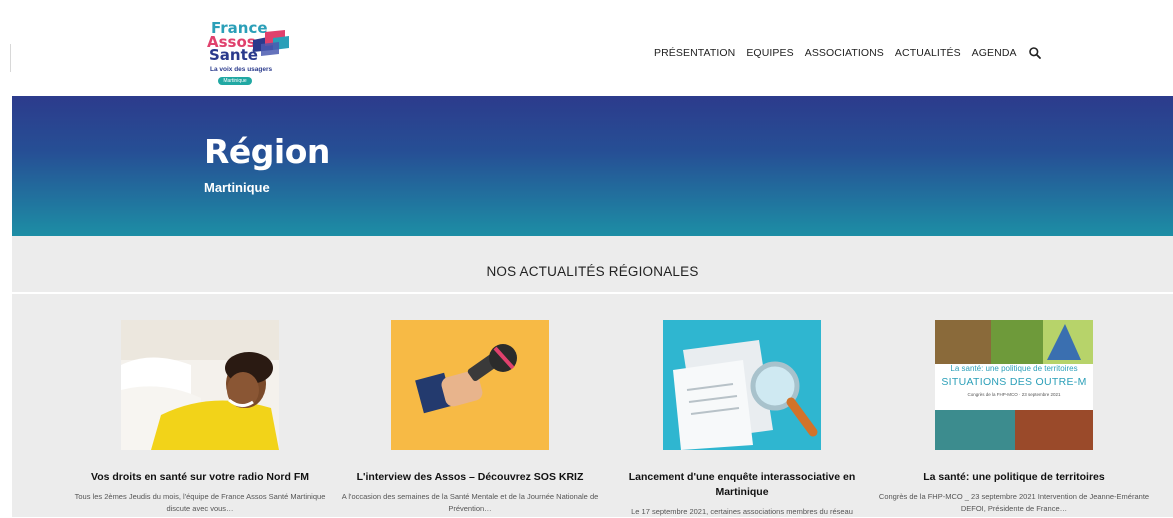 Image resolution: width=1173 pixels, height=518 pixels. I want to click on logo-flags-icon, so click(271, 43).